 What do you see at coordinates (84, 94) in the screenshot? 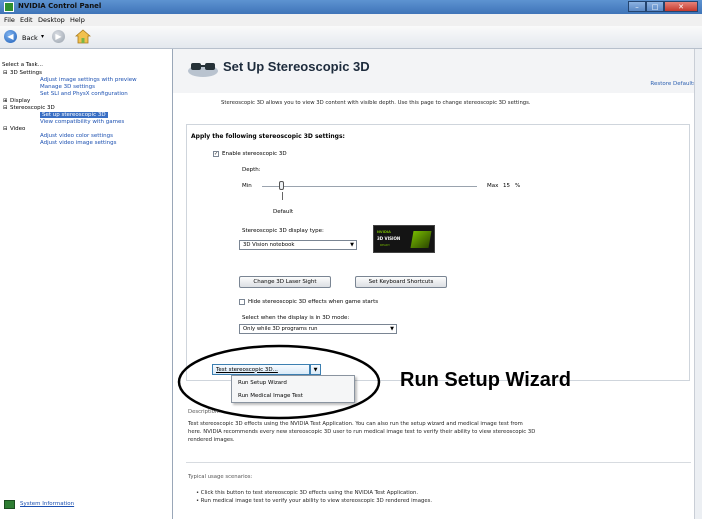
I see `sidebar-item-sli-physx: Set SLI and PhysX configuration` at bounding box center [84, 94].